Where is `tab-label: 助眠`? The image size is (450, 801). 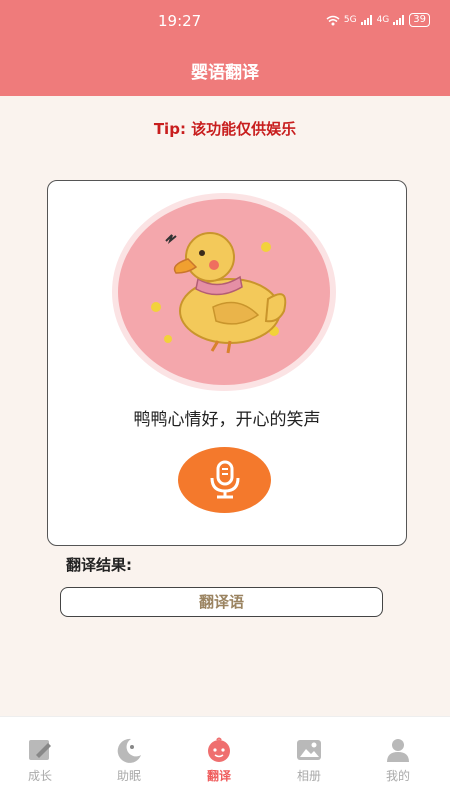
tab-label: 助眠 is located at coordinates (128, 776).